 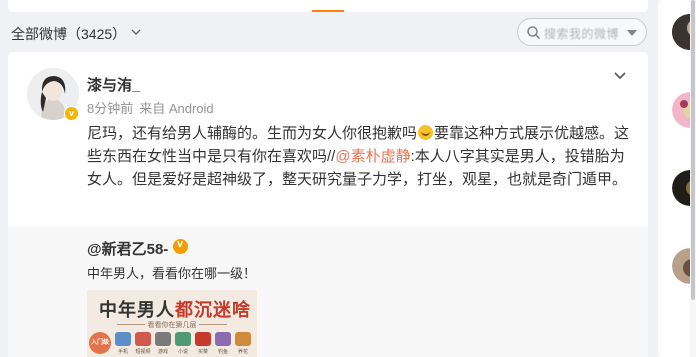 I want to click on poster-icon-label: 钓鱼, so click(x=222, y=352).